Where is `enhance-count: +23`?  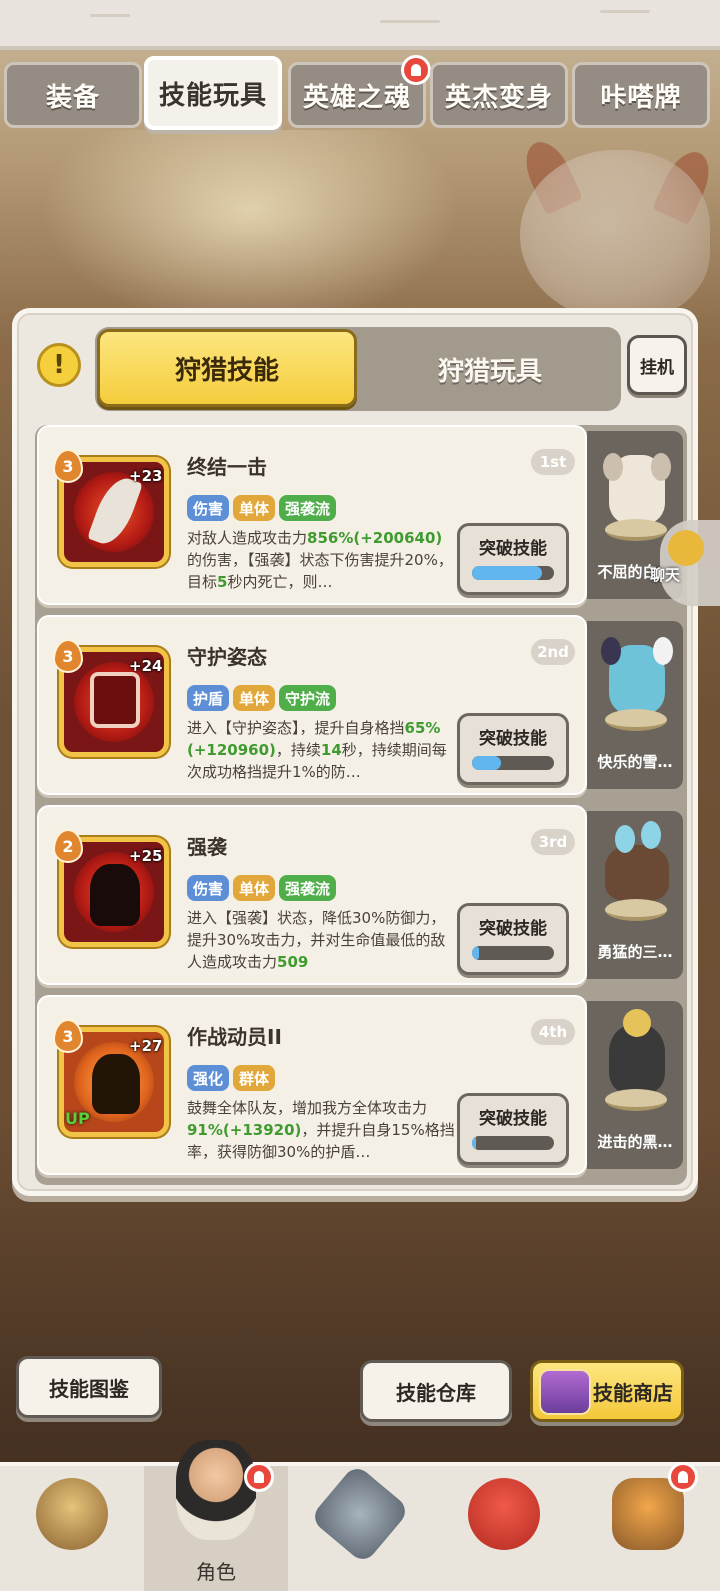 enhance-count: +23 is located at coordinates (146, 476).